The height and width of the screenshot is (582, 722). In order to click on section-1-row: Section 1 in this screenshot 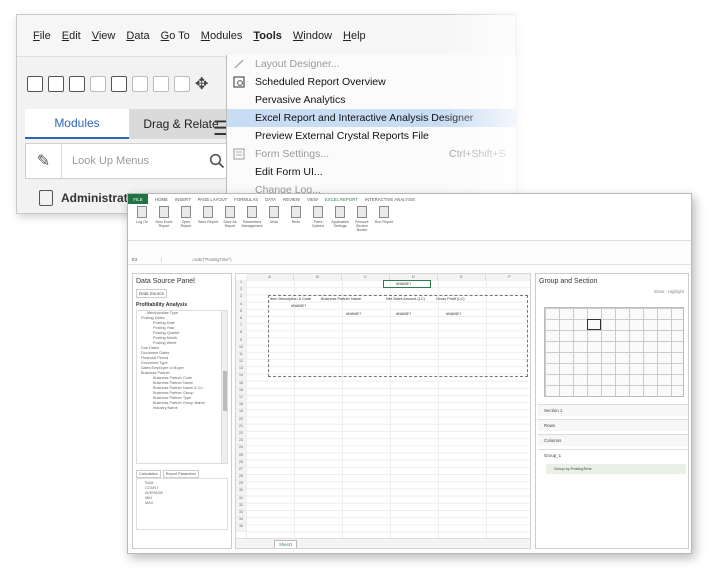, I will do `click(613, 410)`.